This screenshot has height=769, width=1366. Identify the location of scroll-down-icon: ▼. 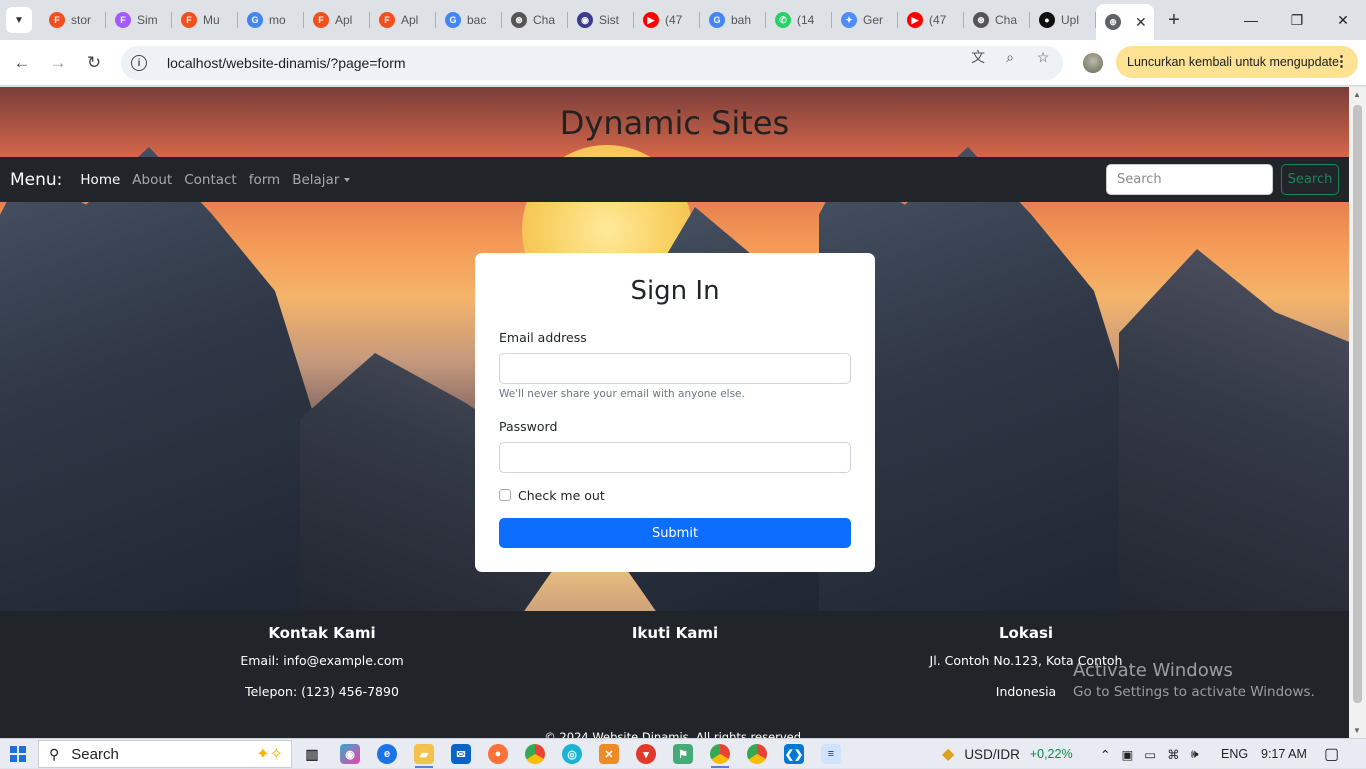
(1357, 730).